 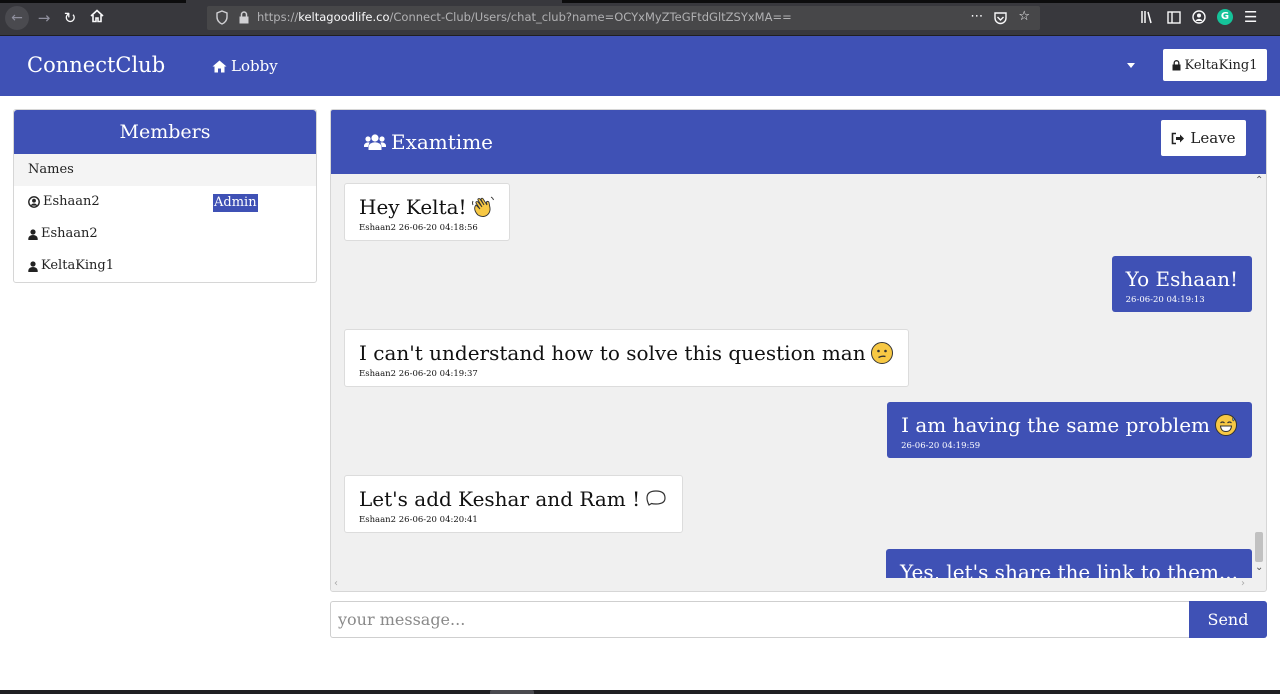 I want to click on scrollbar-thumb, so click(x=1259, y=547).